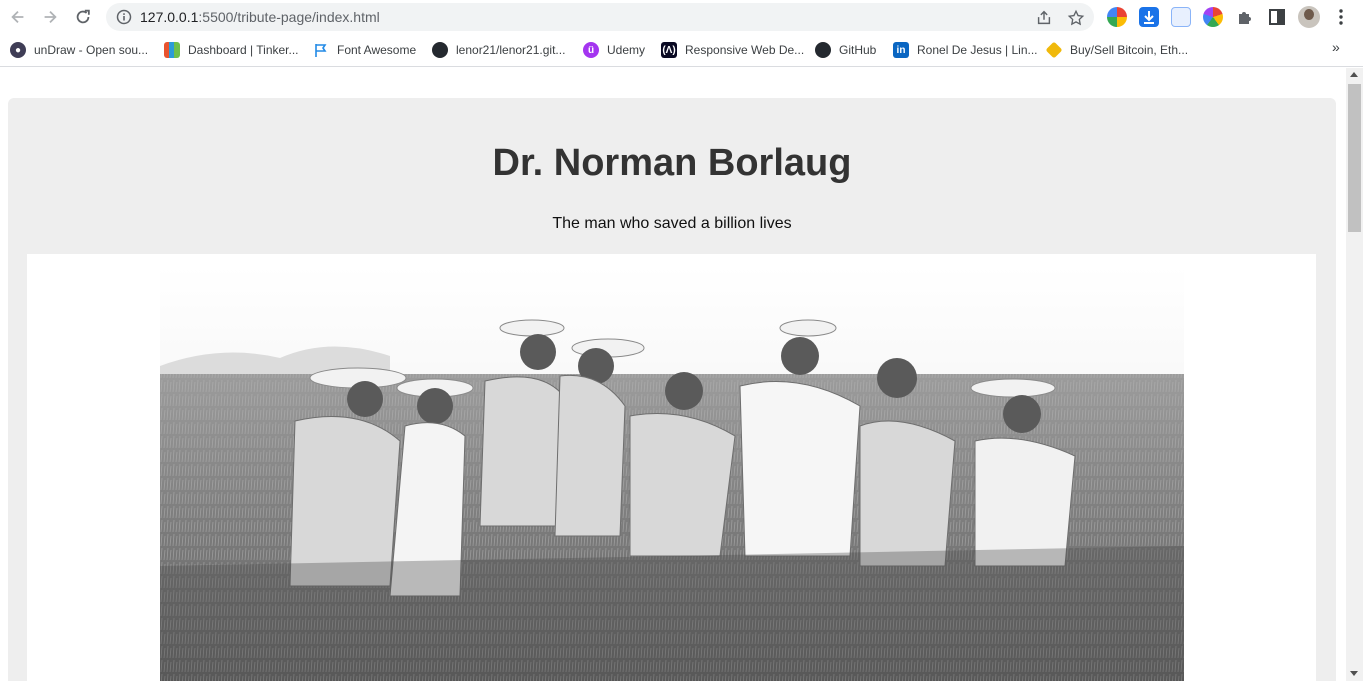  Describe the element at coordinates (1213, 17) in the screenshot. I see `extension-palette-icon` at that location.